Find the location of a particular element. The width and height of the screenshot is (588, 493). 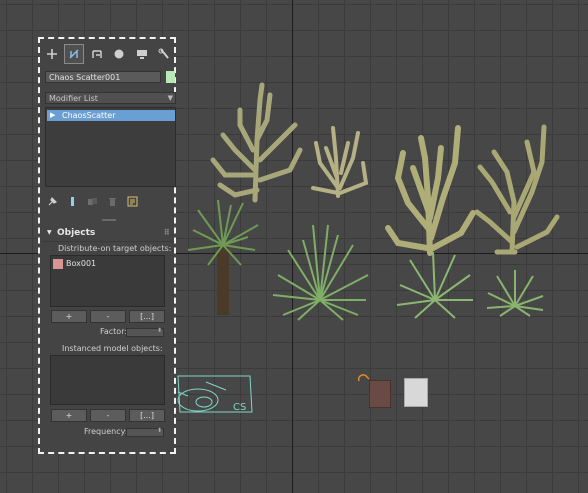

show-end-result-icon is located at coordinates (72, 201).